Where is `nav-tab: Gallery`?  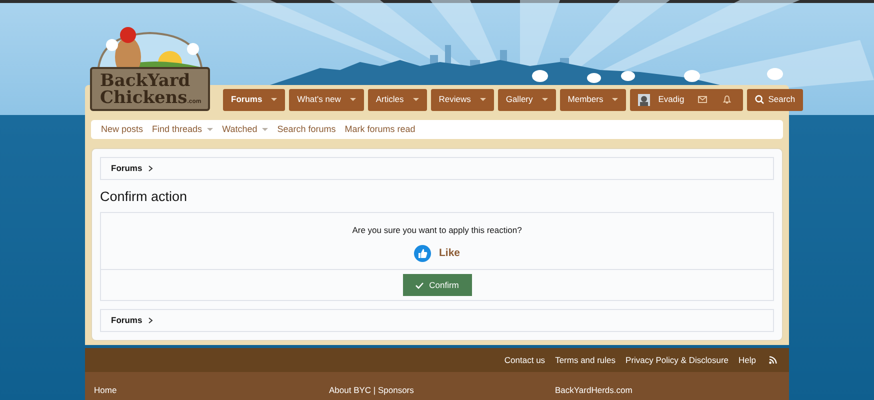 nav-tab: Gallery is located at coordinates (527, 99).